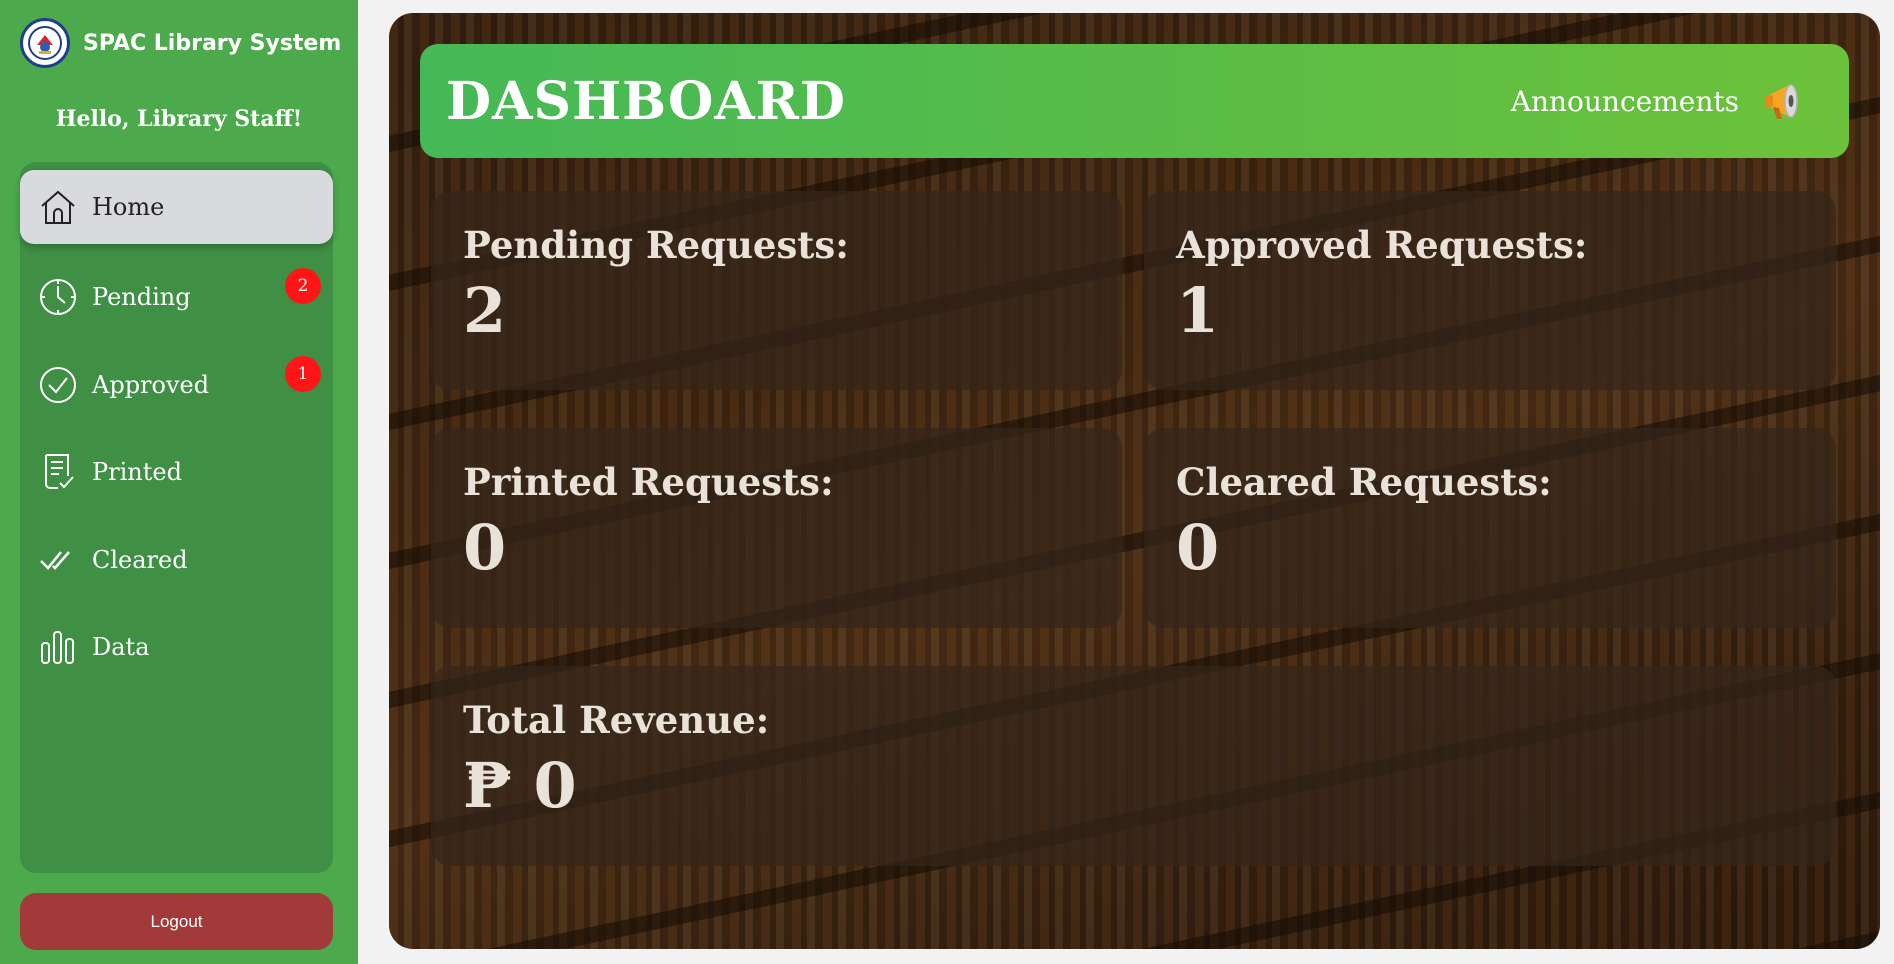  I want to click on cleared-requests-card: Cleared Requests: 0, so click(1490, 528).